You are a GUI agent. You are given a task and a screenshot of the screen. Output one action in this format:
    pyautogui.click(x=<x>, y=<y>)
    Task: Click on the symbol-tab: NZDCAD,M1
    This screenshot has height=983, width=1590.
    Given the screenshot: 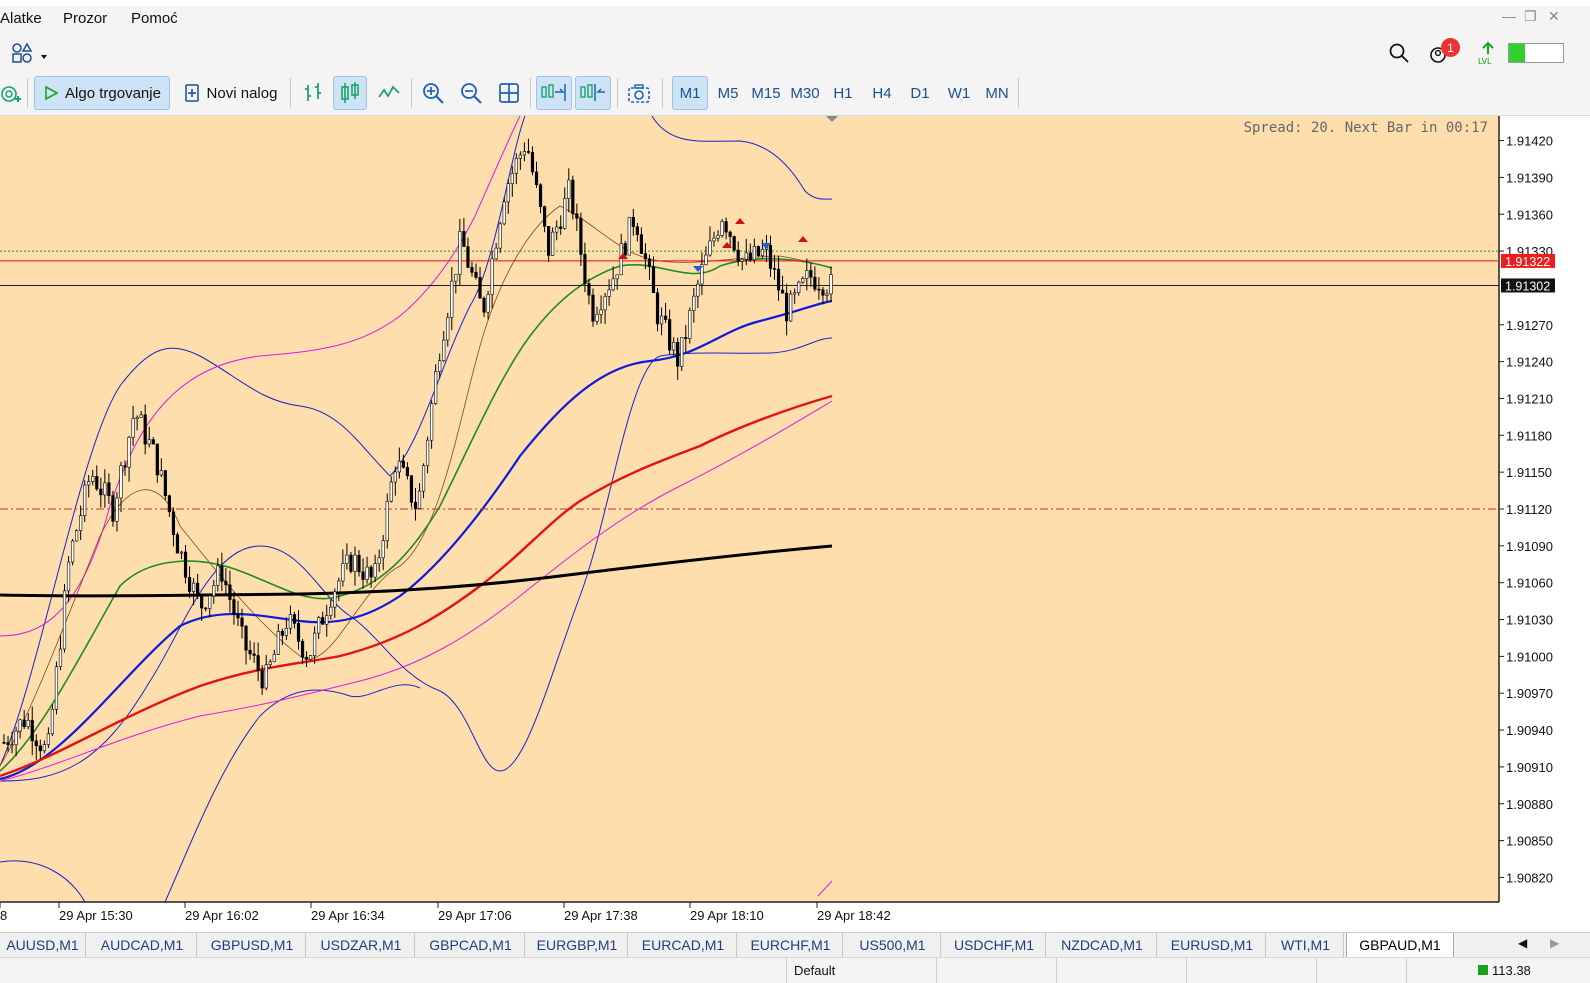 What is the action you would take?
    pyautogui.click(x=1102, y=945)
    